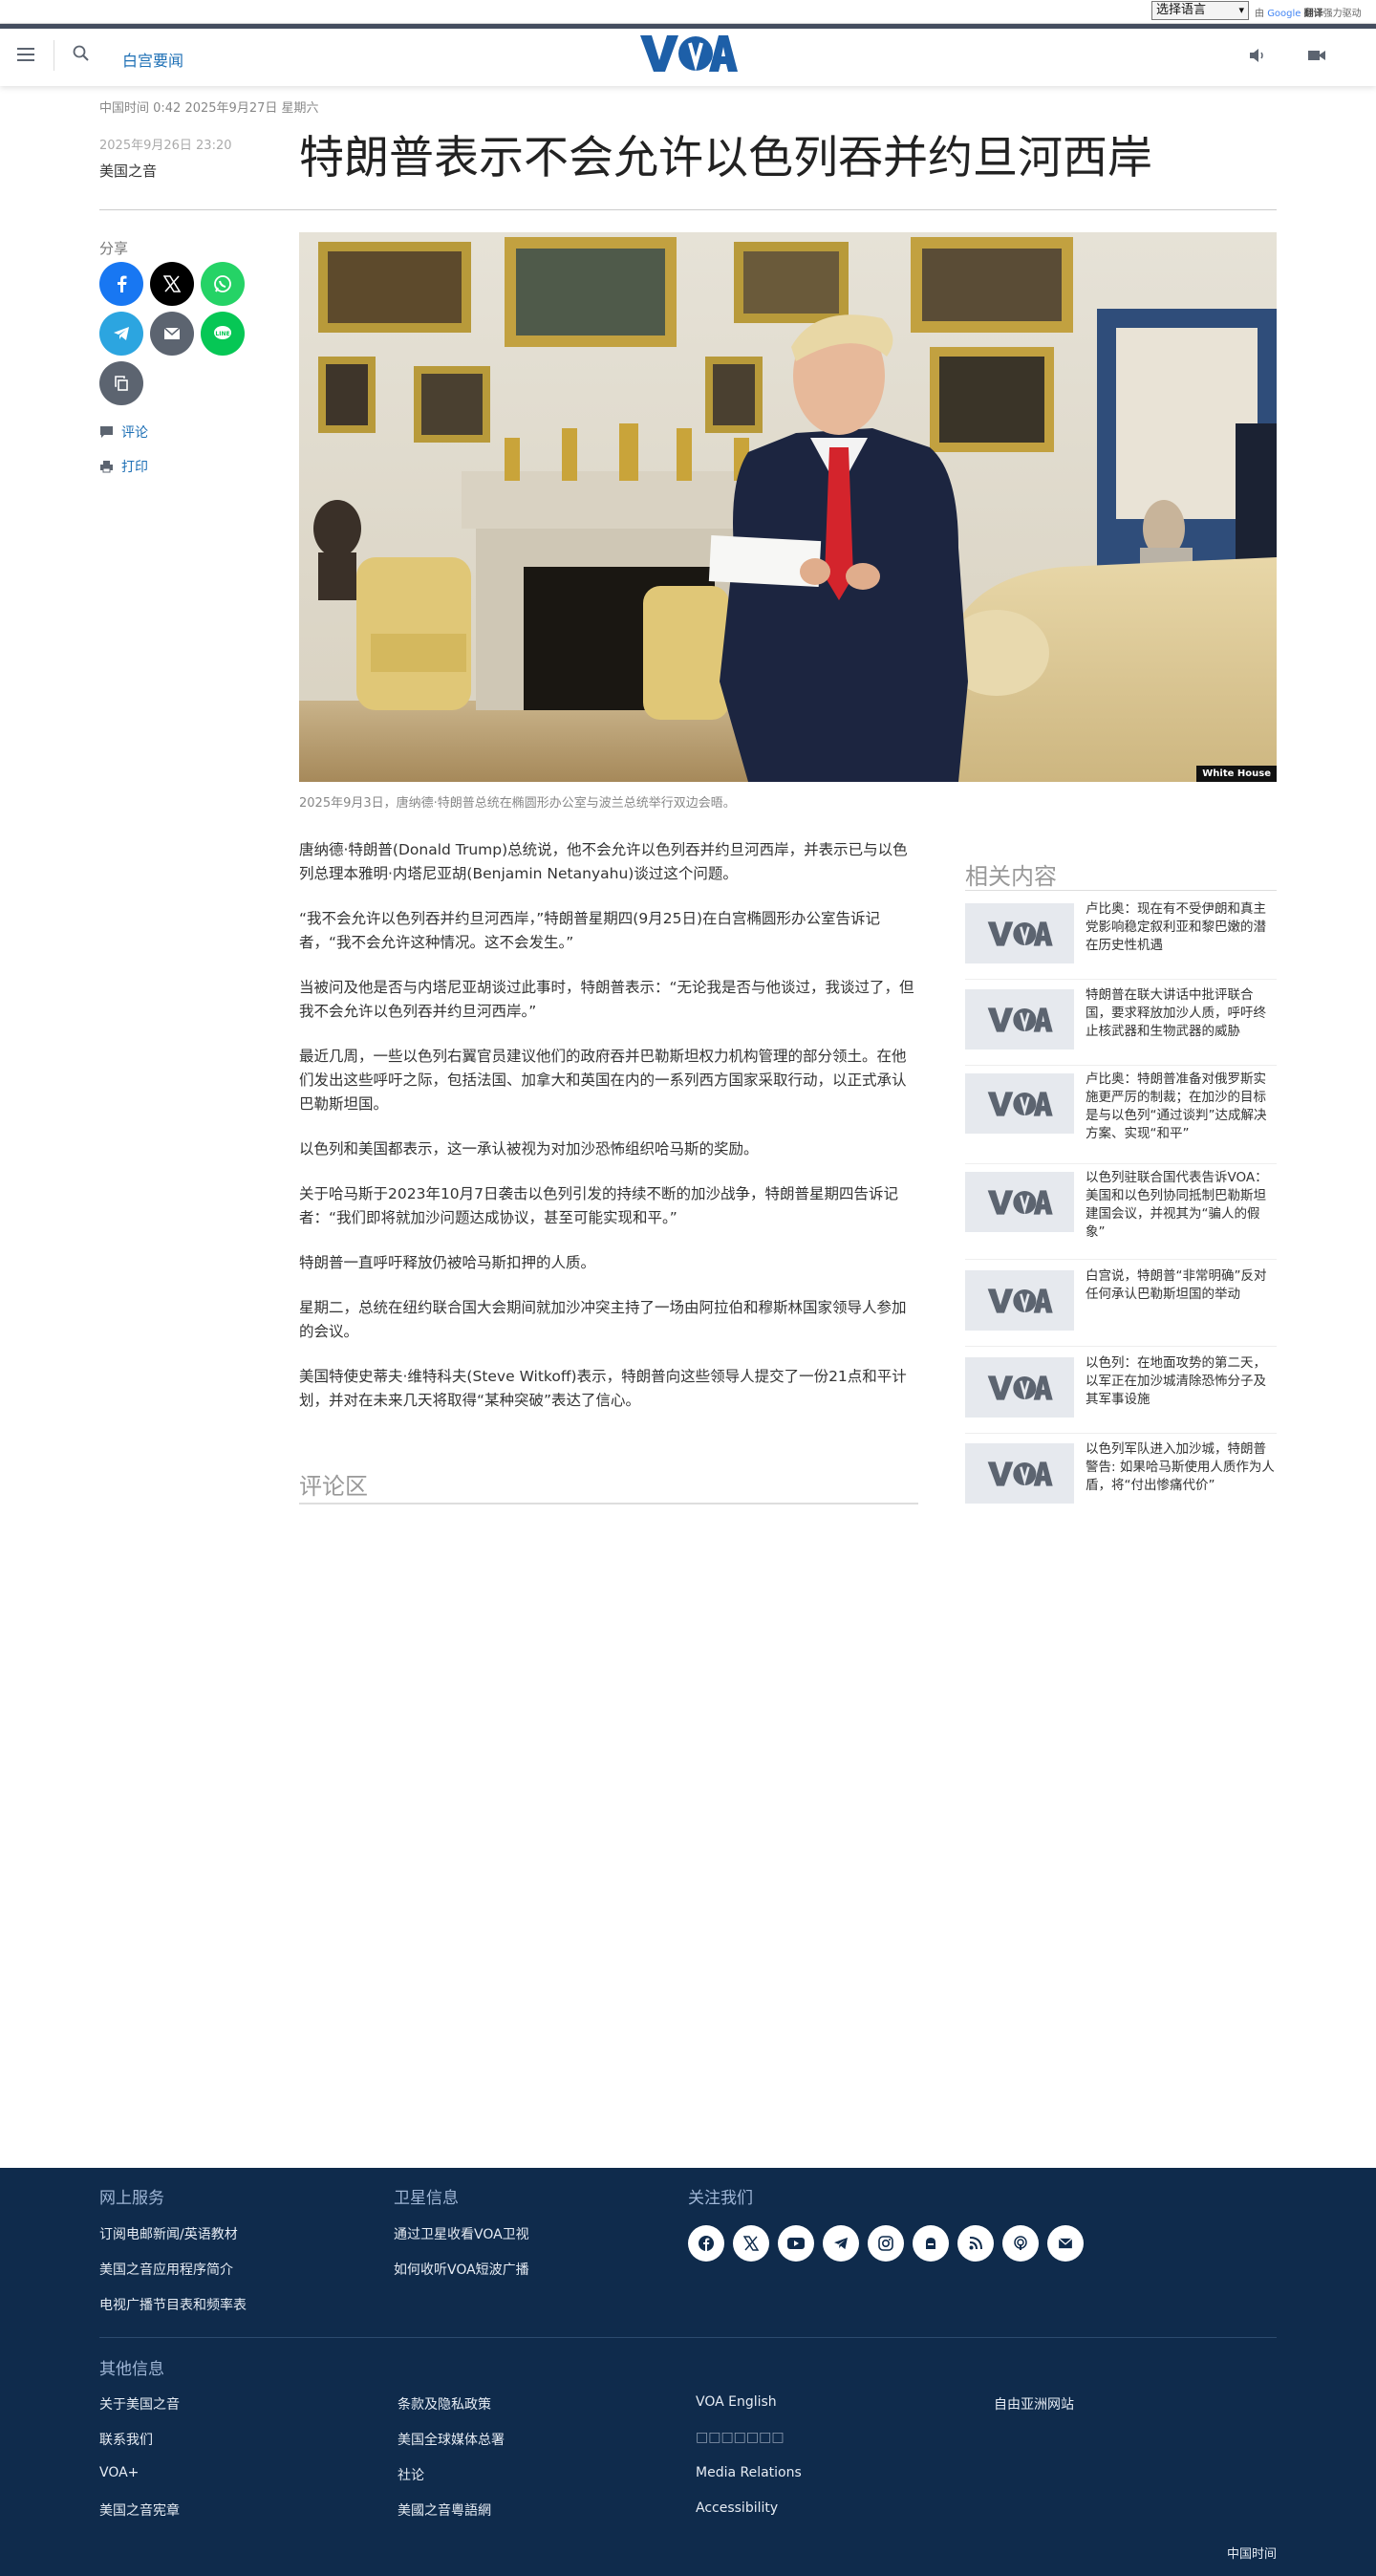 Image resolution: width=1376 pixels, height=2576 pixels. I want to click on footer-link: 美国全球媒体总署, so click(452, 2439).